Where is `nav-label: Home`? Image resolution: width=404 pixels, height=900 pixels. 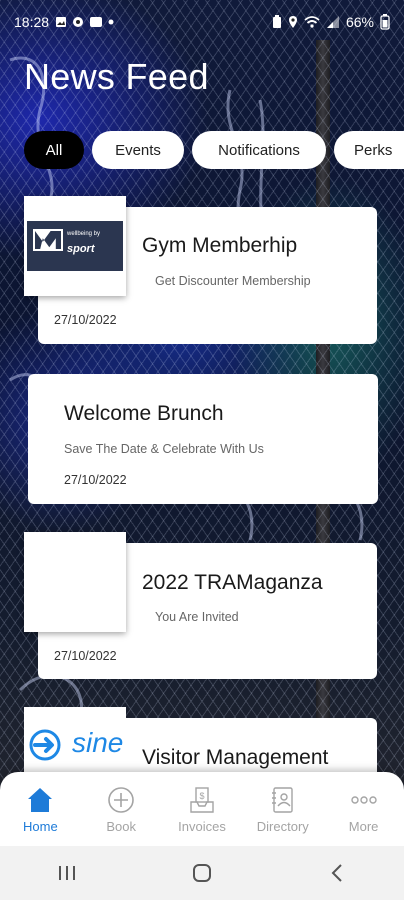
nav-label: Home is located at coordinates (40, 826).